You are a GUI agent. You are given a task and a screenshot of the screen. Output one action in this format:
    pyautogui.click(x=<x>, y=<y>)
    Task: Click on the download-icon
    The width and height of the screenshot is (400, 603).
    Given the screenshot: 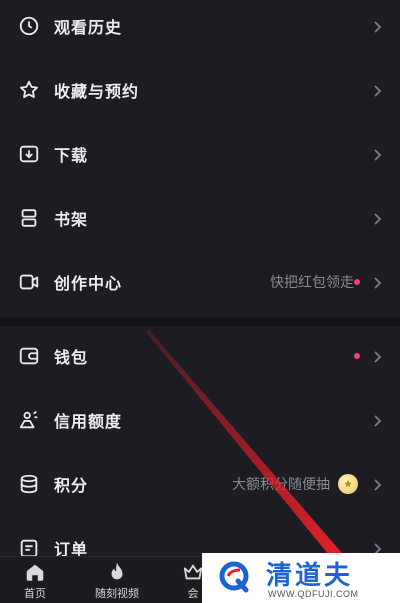 What is the action you would take?
    pyautogui.click(x=29, y=154)
    